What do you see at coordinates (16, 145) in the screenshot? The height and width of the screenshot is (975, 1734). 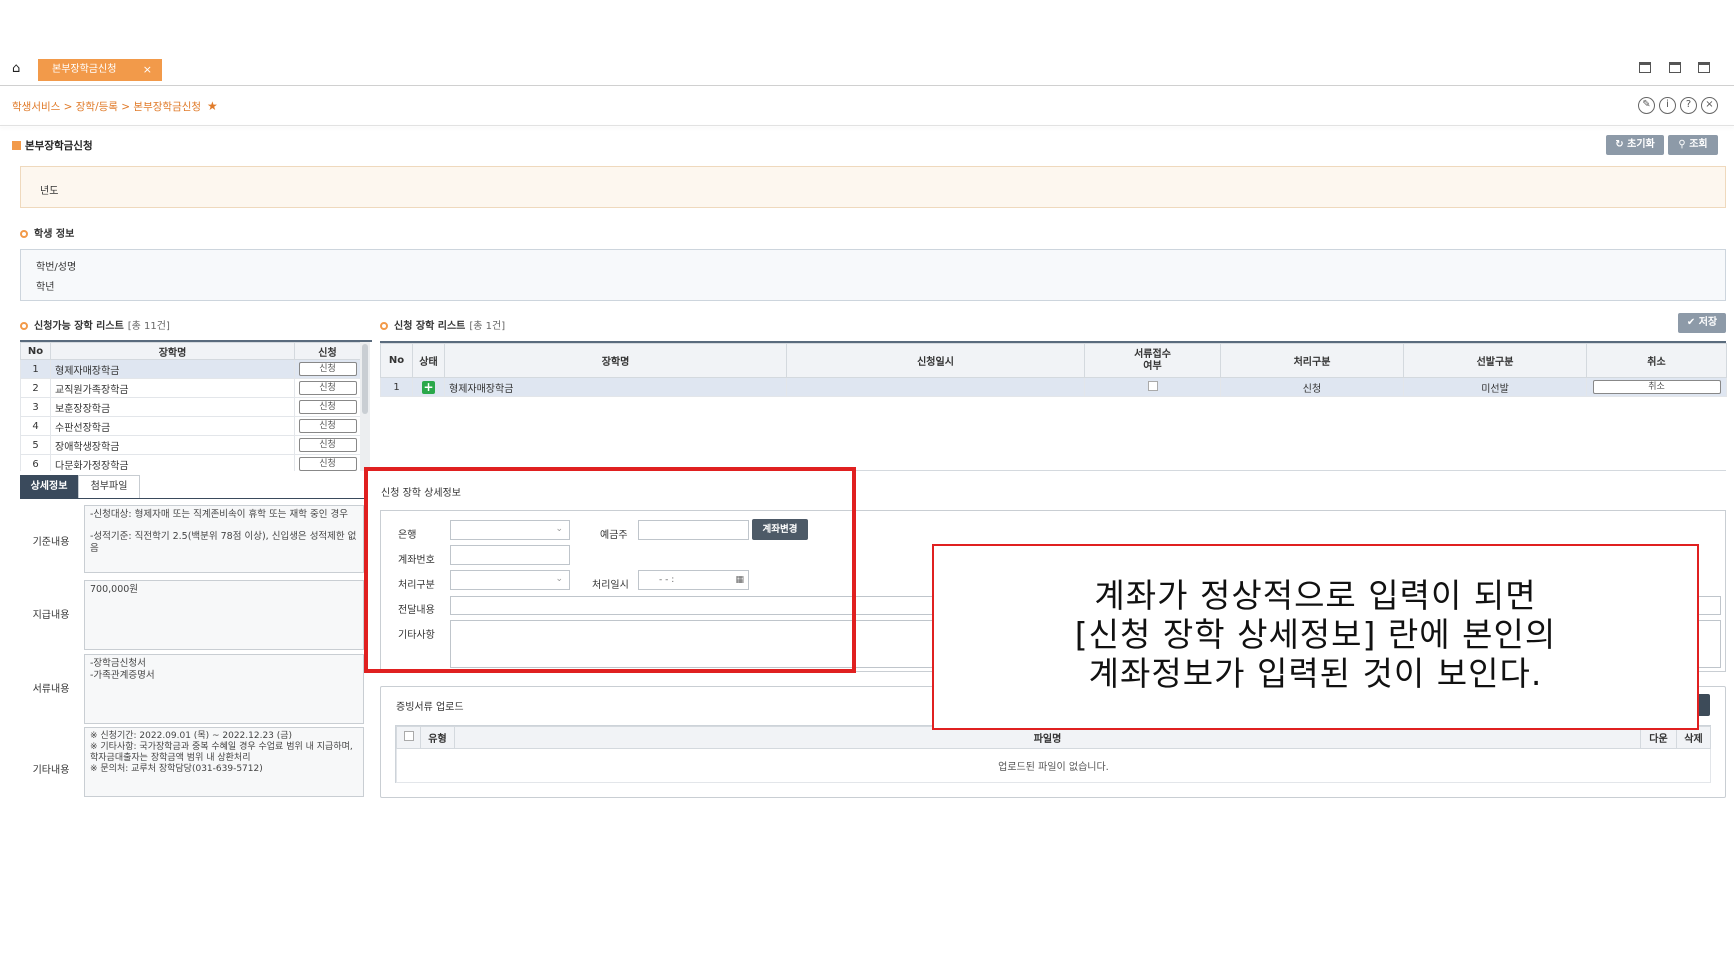 I see `title-square-icon` at bounding box center [16, 145].